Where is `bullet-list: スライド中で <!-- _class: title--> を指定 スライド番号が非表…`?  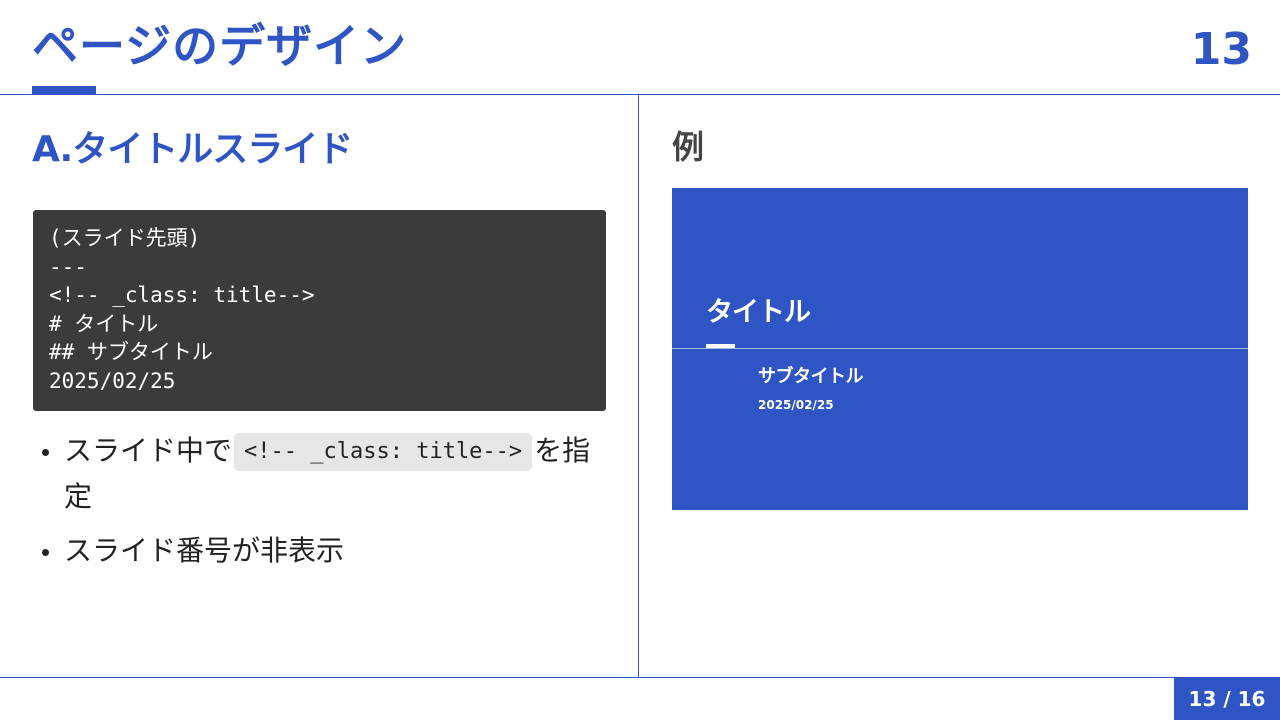
bullet-list: スライド中で <!-- _class: title--> を指定 スライド番号が非表… is located at coordinates (320, 505).